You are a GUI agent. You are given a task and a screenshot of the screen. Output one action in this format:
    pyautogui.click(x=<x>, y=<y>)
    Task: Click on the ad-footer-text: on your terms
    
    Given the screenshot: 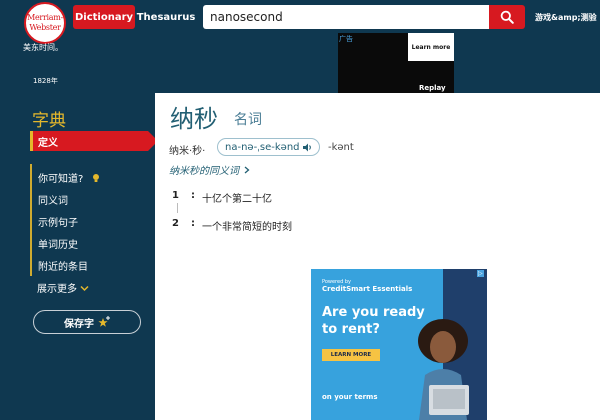 What is the action you would take?
    pyautogui.click(x=350, y=397)
    